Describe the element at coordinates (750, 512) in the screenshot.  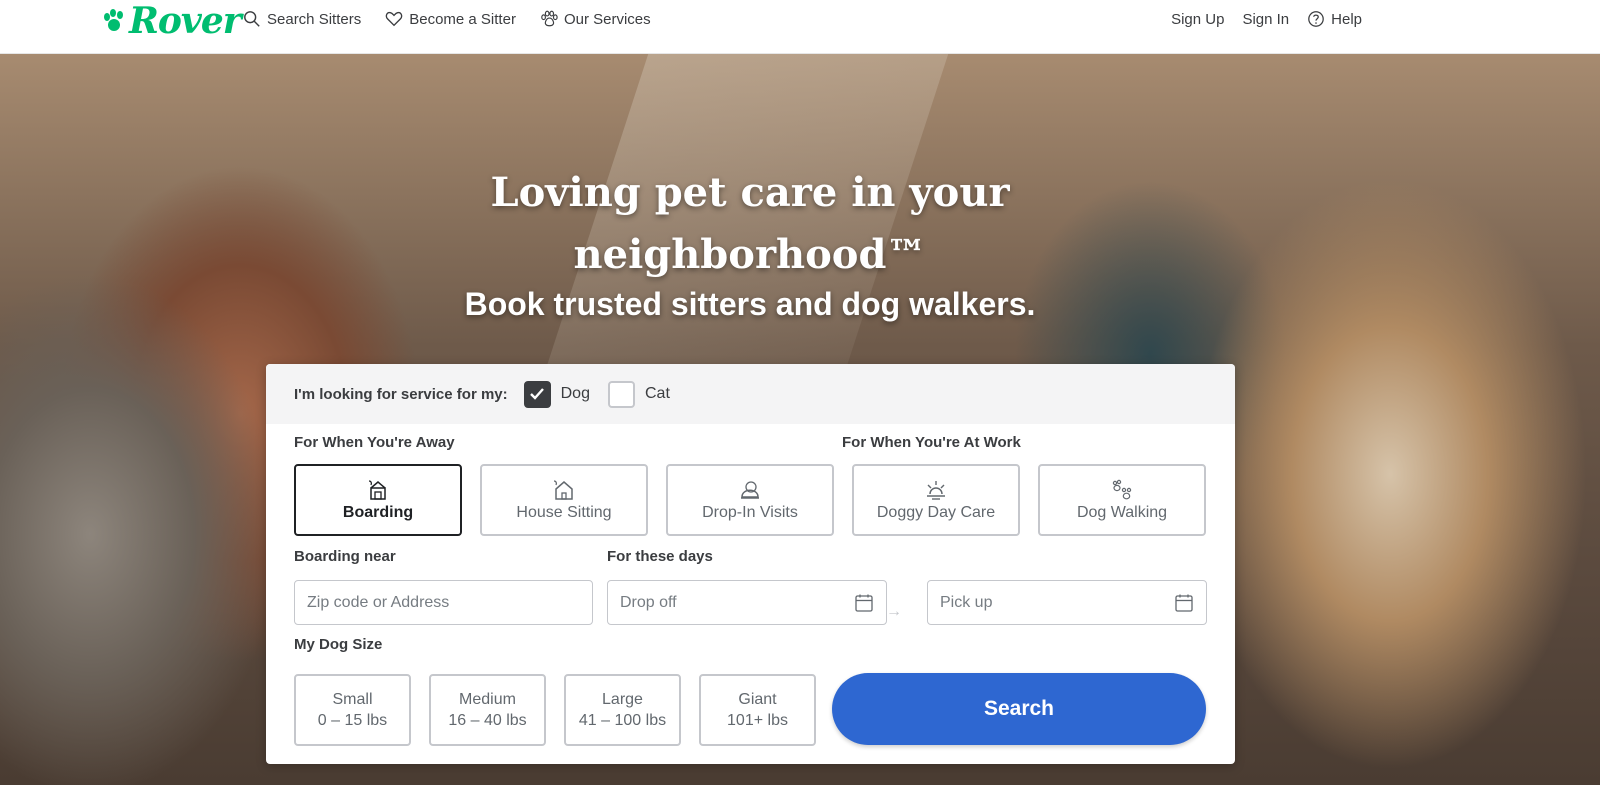
I see `service-label: Drop-In Visits` at that location.